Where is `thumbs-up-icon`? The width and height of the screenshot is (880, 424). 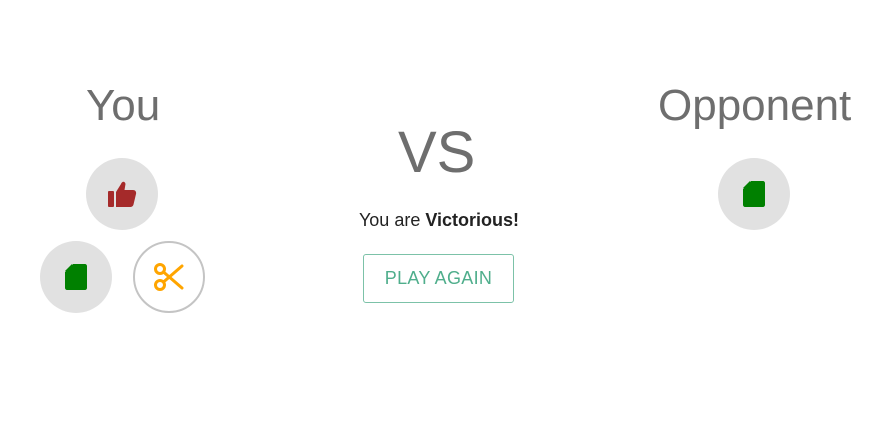 thumbs-up-icon is located at coordinates (122, 194).